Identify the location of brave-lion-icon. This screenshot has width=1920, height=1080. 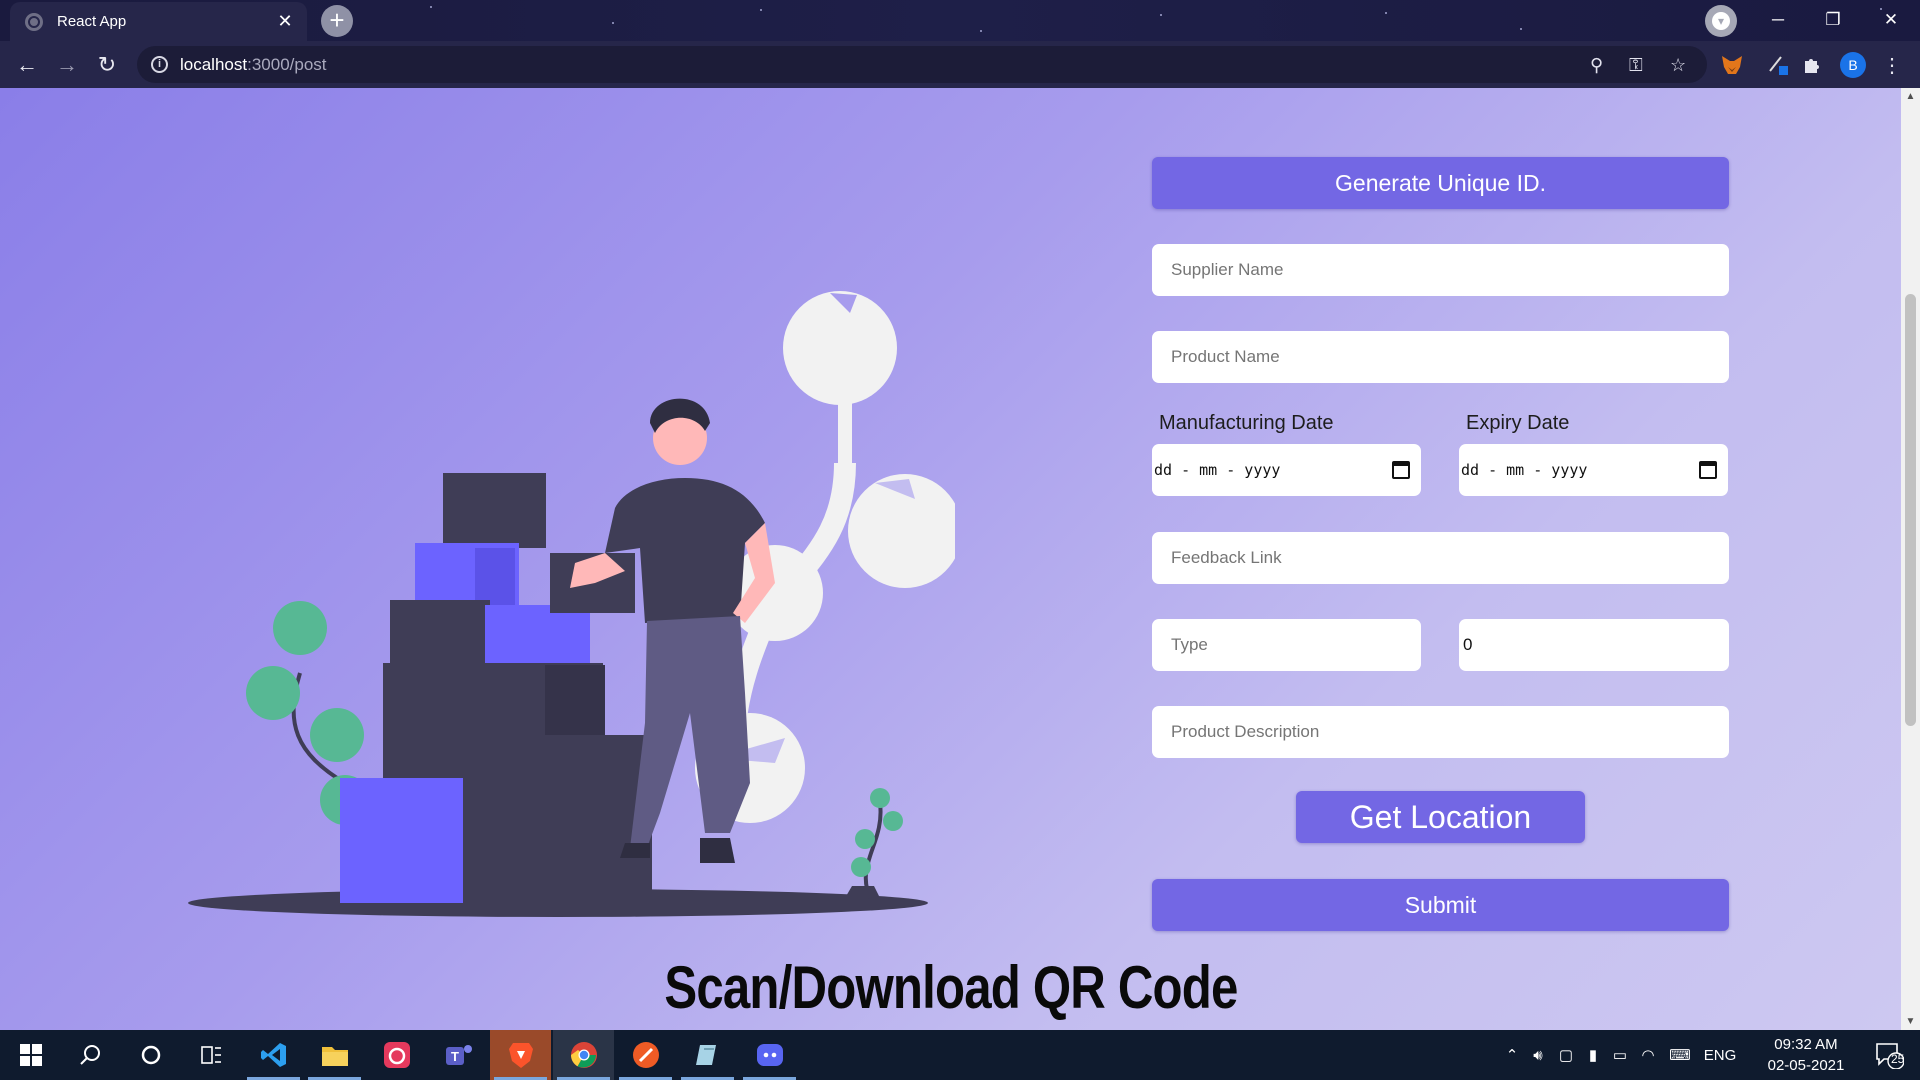
(520, 1055).